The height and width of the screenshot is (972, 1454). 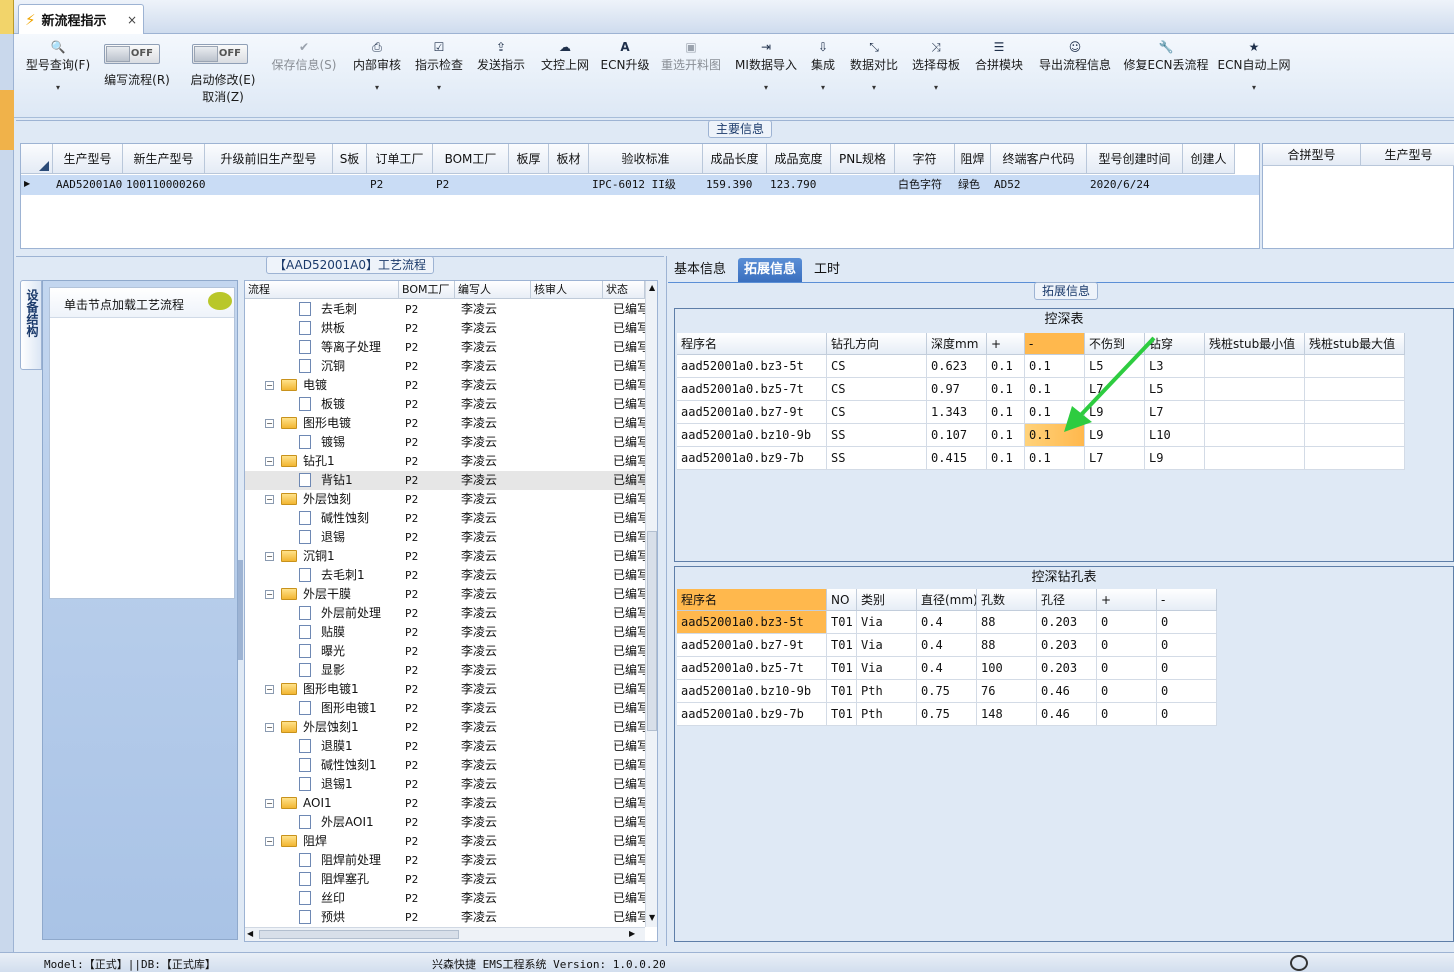 What do you see at coordinates (565, 76) in the screenshot?
I see `doc-control-online-button: ☁ 文控上网` at bounding box center [565, 76].